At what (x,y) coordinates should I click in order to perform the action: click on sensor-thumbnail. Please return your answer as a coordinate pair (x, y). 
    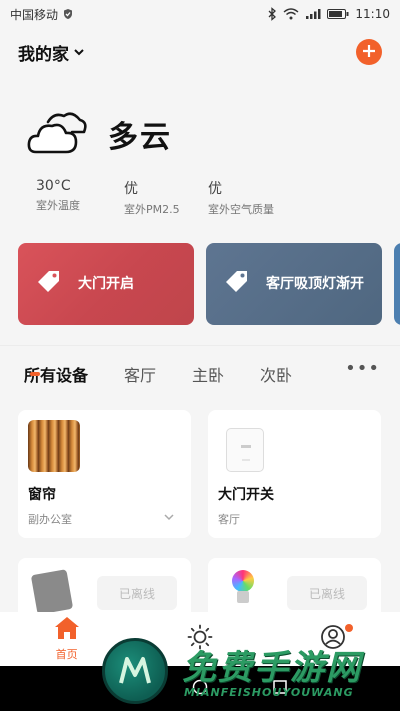
    Looking at the image, I should click on (52, 592).